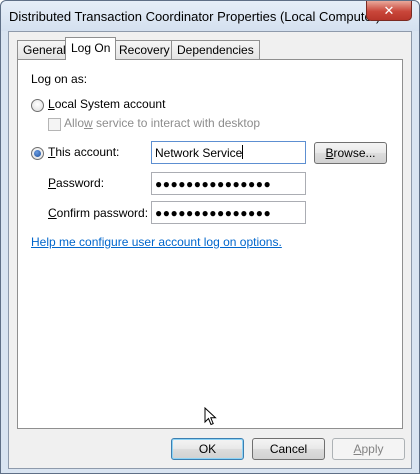  What do you see at coordinates (91, 48) in the screenshot?
I see `tab-log-on: Log On` at bounding box center [91, 48].